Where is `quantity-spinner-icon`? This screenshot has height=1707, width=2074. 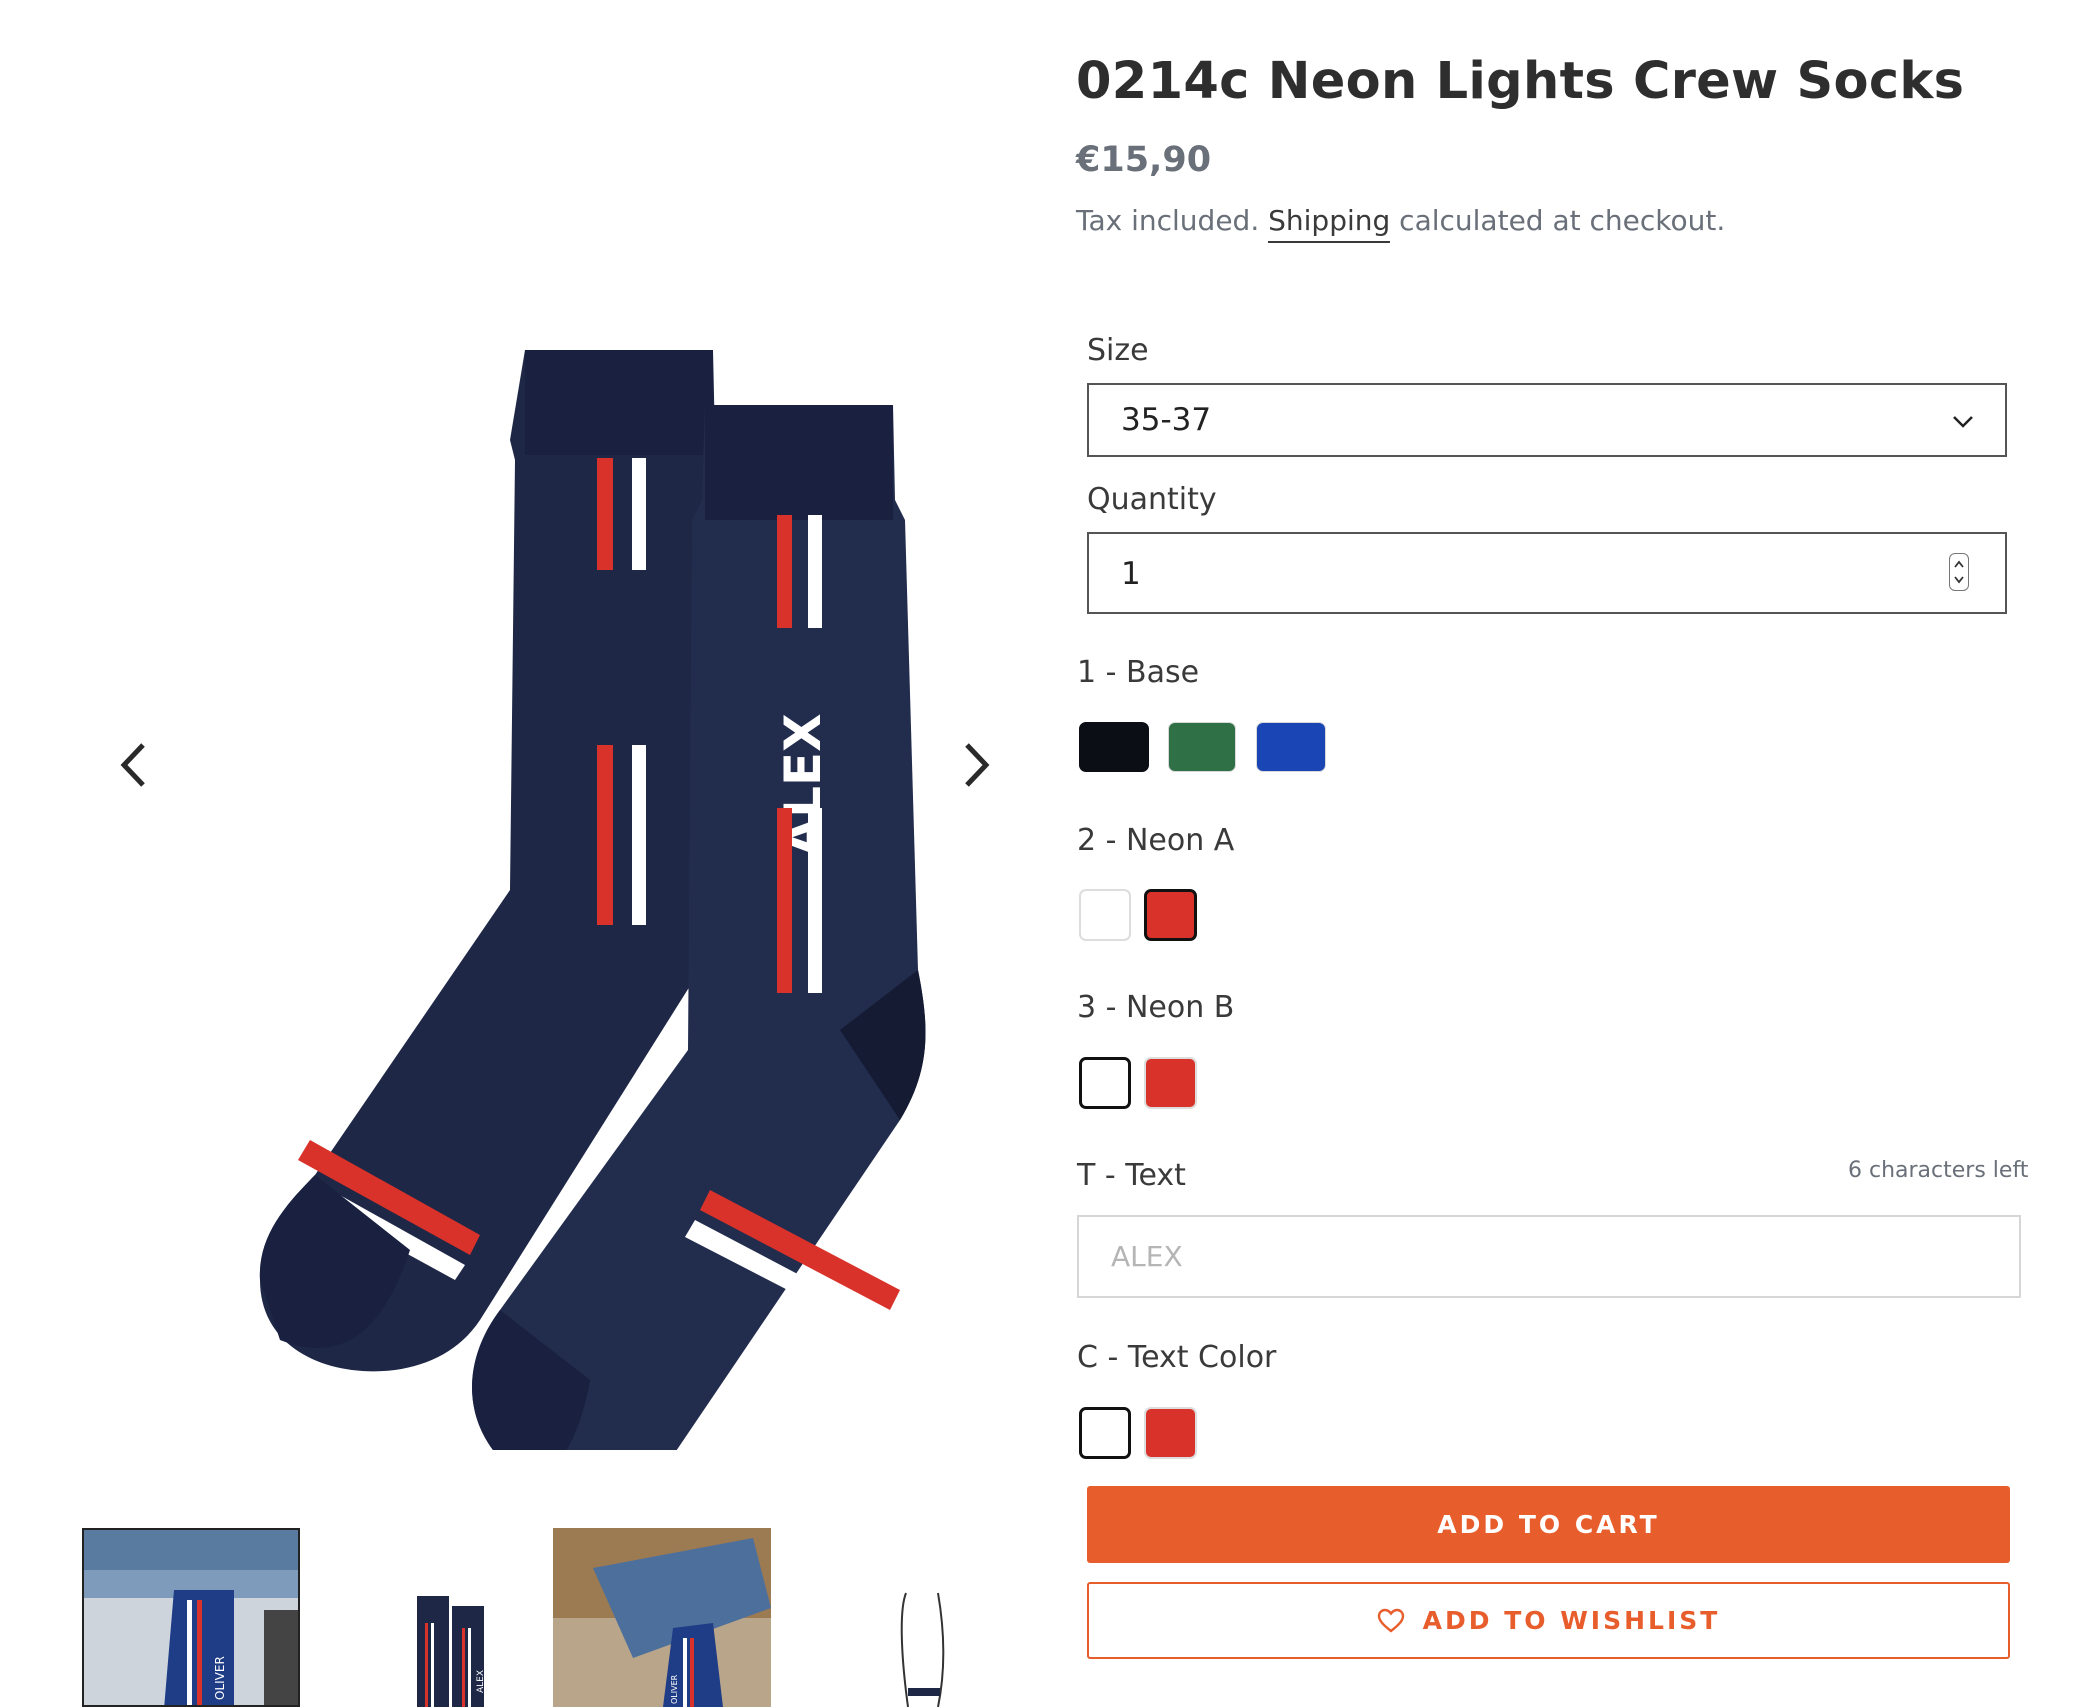
quantity-spinner-icon is located at coordinates (1959, 572).